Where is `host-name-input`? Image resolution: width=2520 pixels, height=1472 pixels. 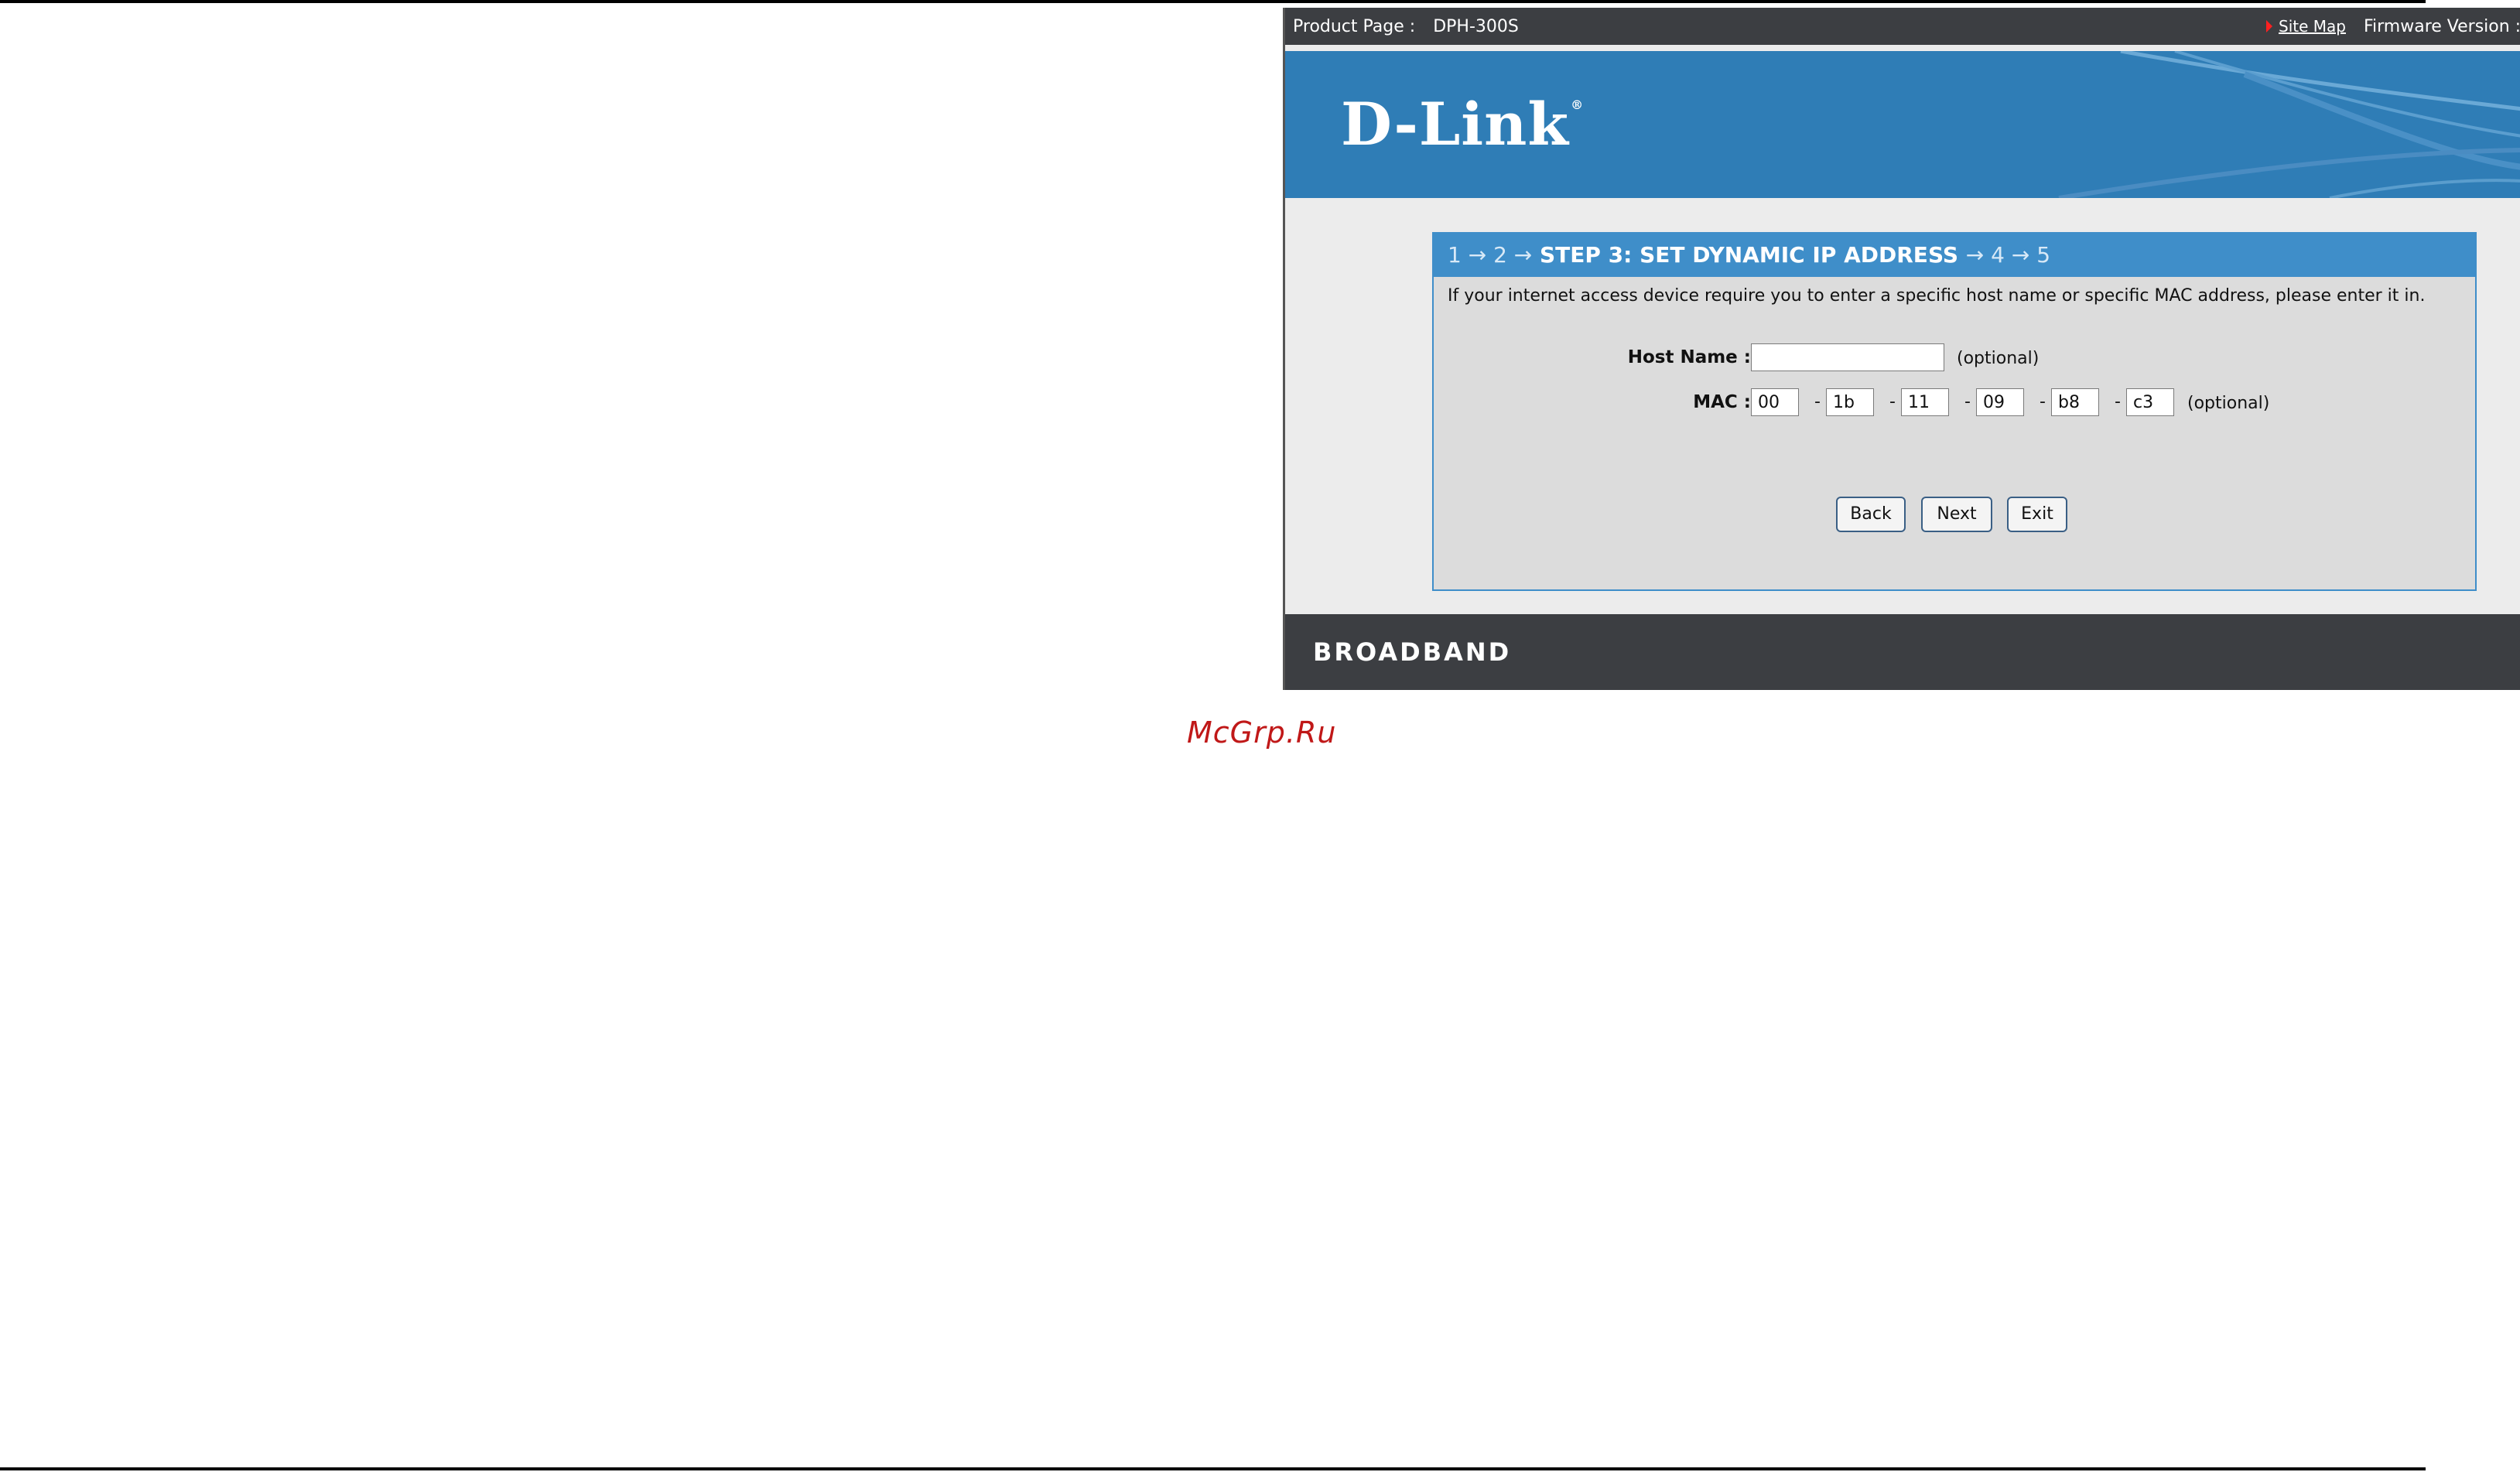
host-name-input is located at coordinates (1848, 357).